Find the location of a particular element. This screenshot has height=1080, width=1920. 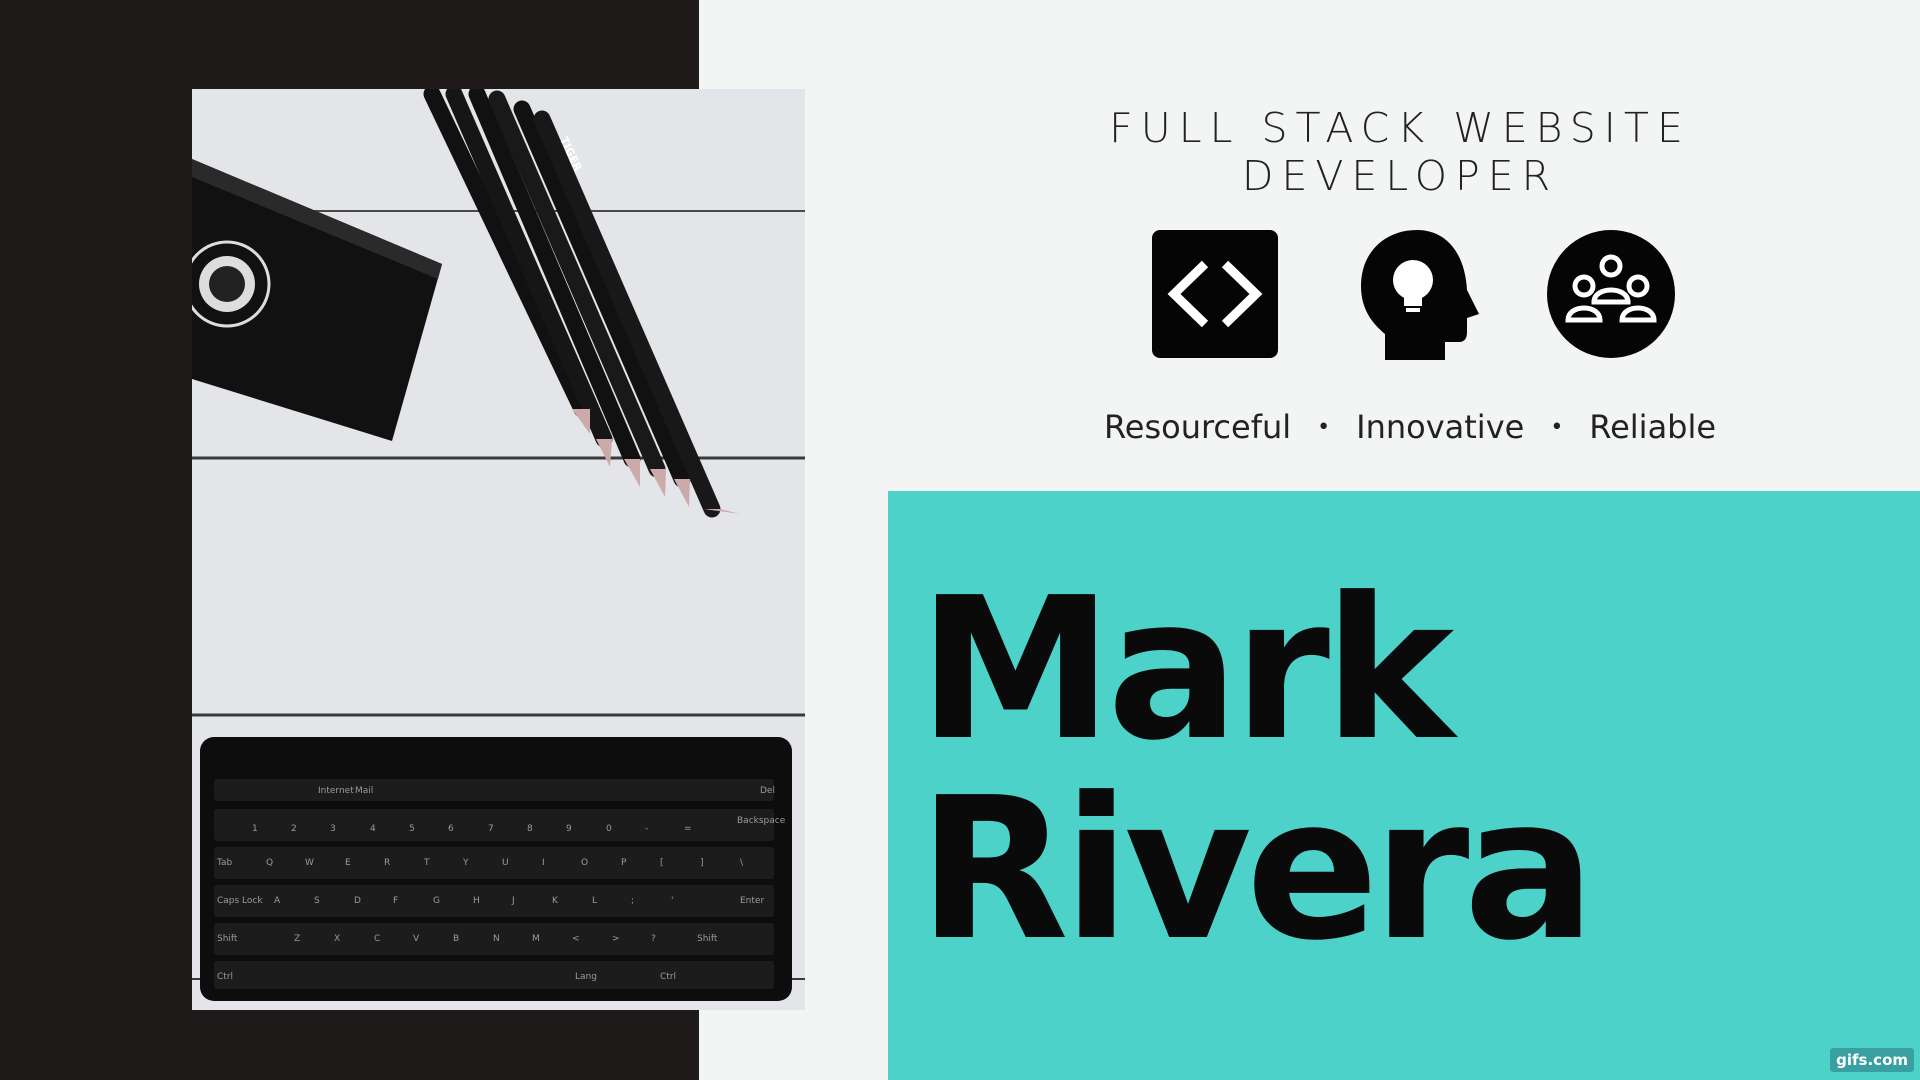

icon-row is located at coordinates (1415, 296).